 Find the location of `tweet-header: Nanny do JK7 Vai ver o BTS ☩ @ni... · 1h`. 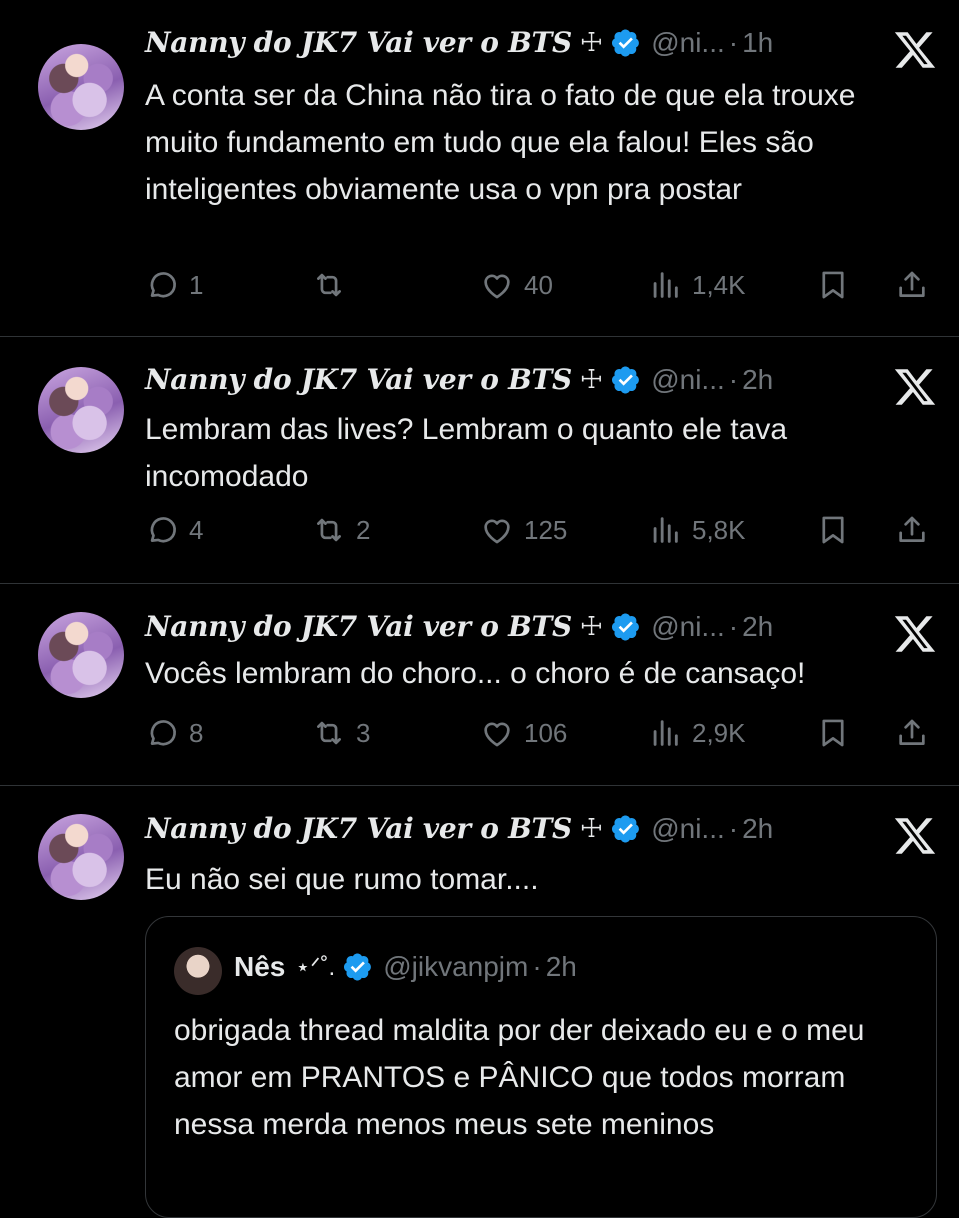

tweet-header: Nanny do JK7 Vai ver o BTS ☩ @ni... · 1h is located at coordinates (459, 42).